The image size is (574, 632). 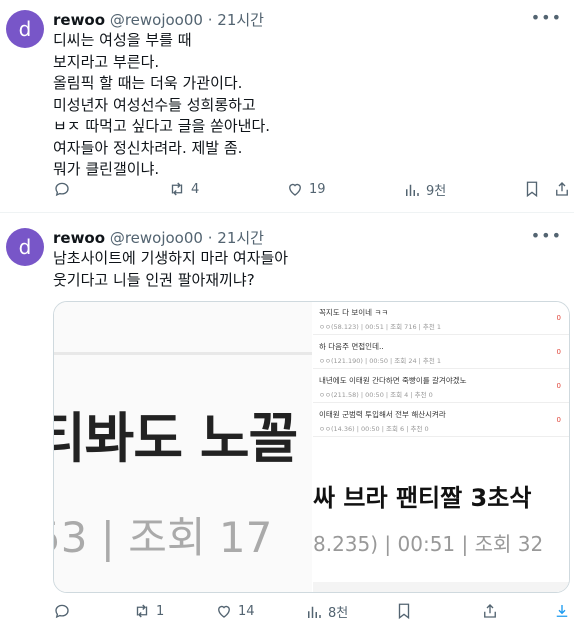 I want to click on views-count: 9천, so click(x=436, y=191).